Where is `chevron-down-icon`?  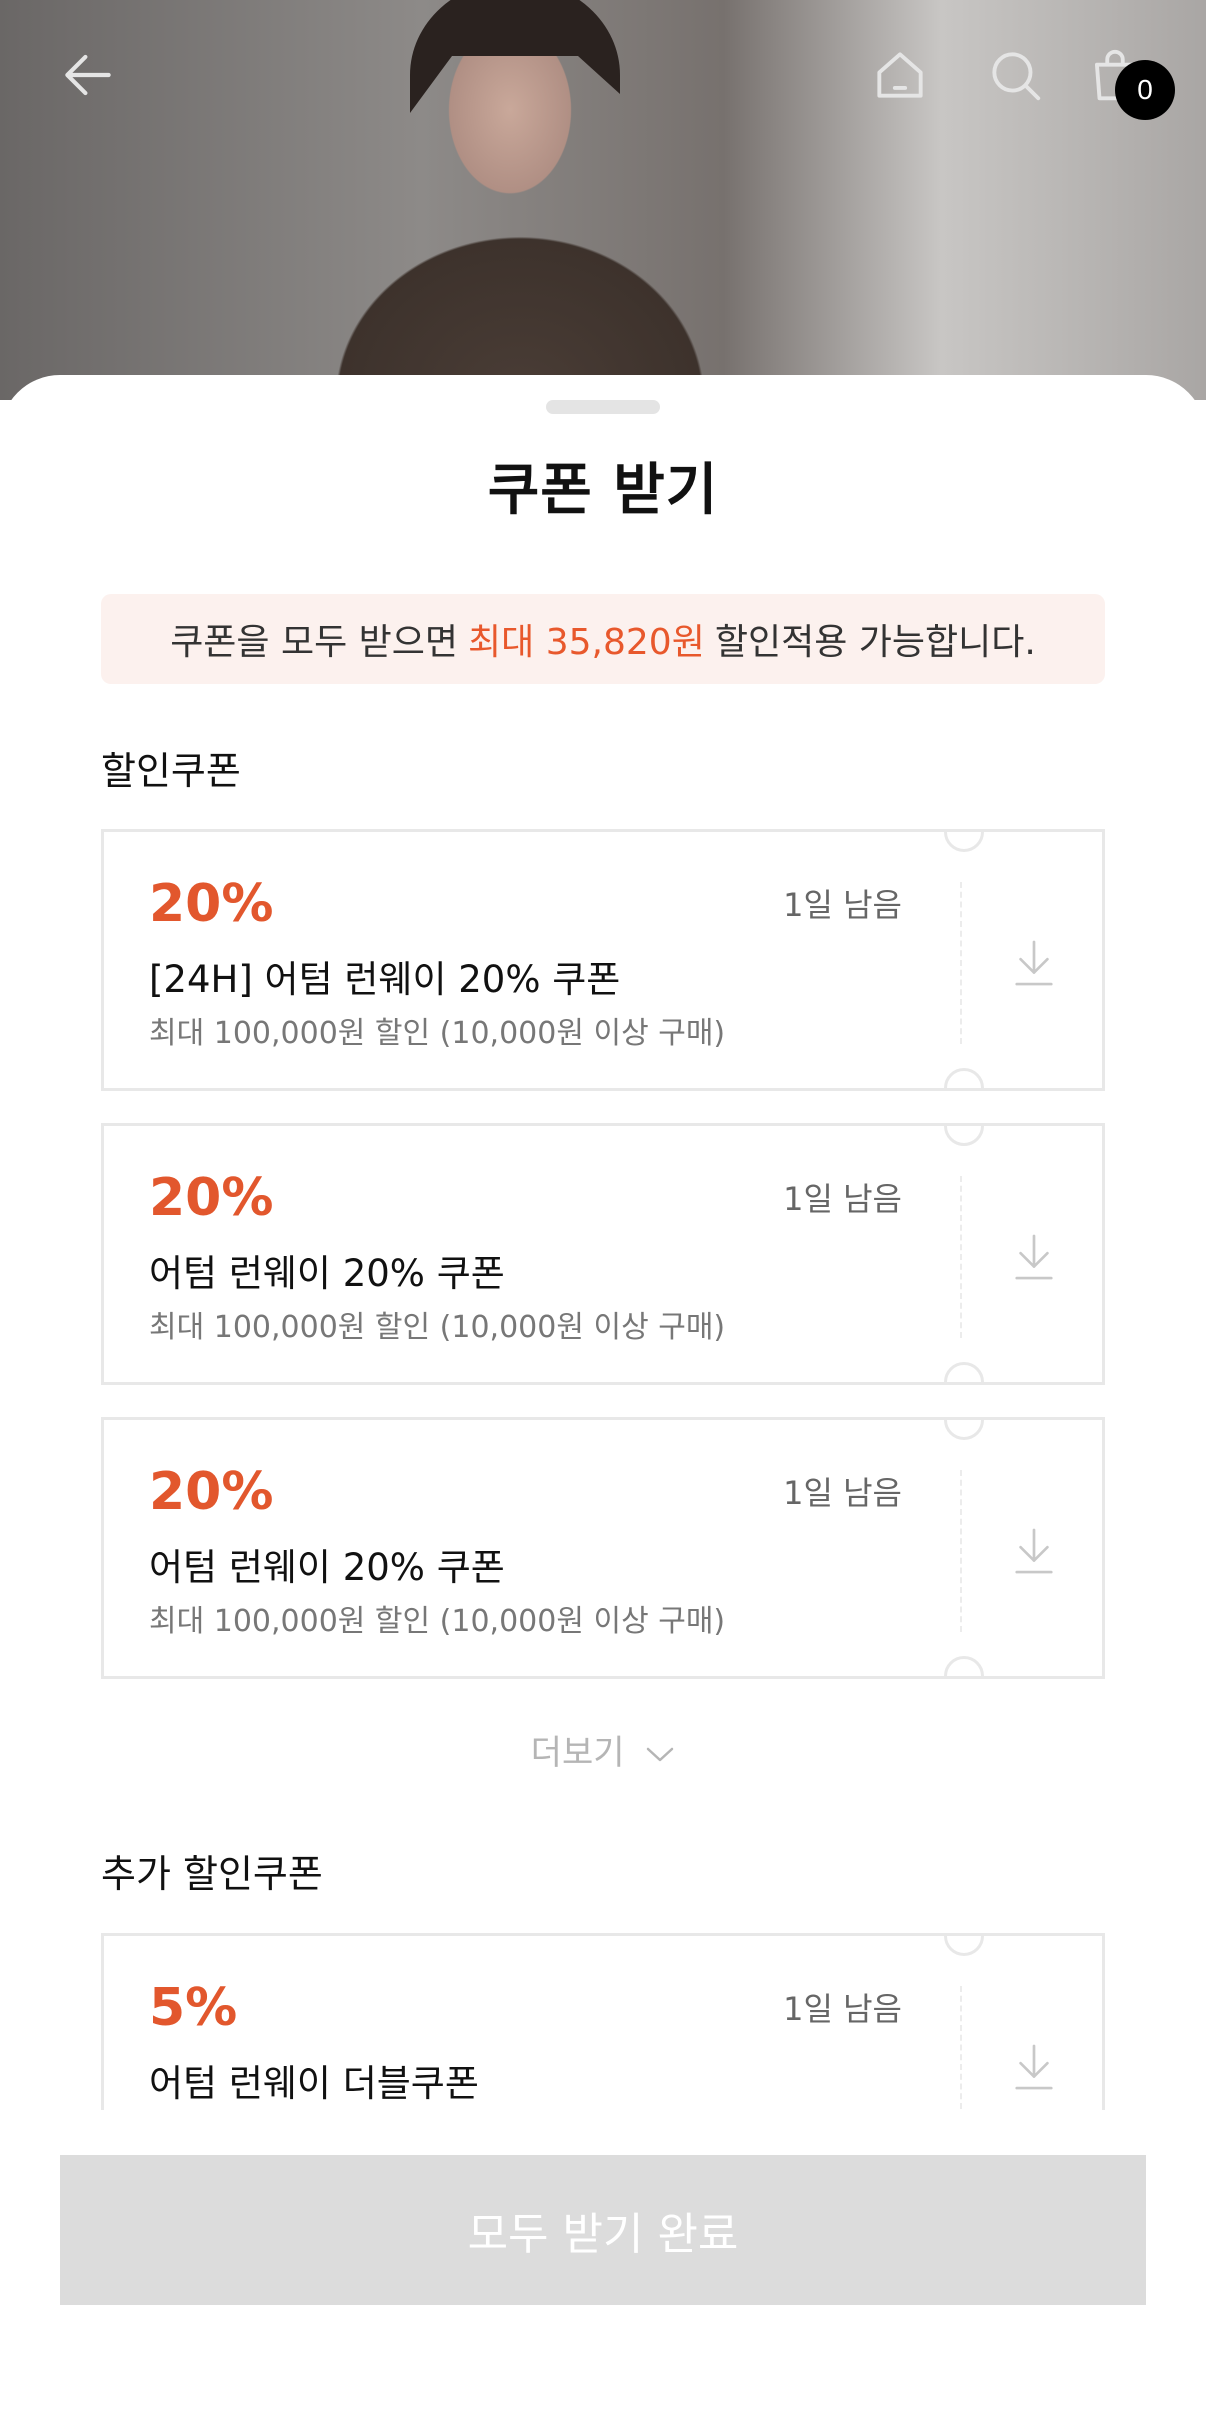 chevron-down-icon is located at coordinates (660, 1754).